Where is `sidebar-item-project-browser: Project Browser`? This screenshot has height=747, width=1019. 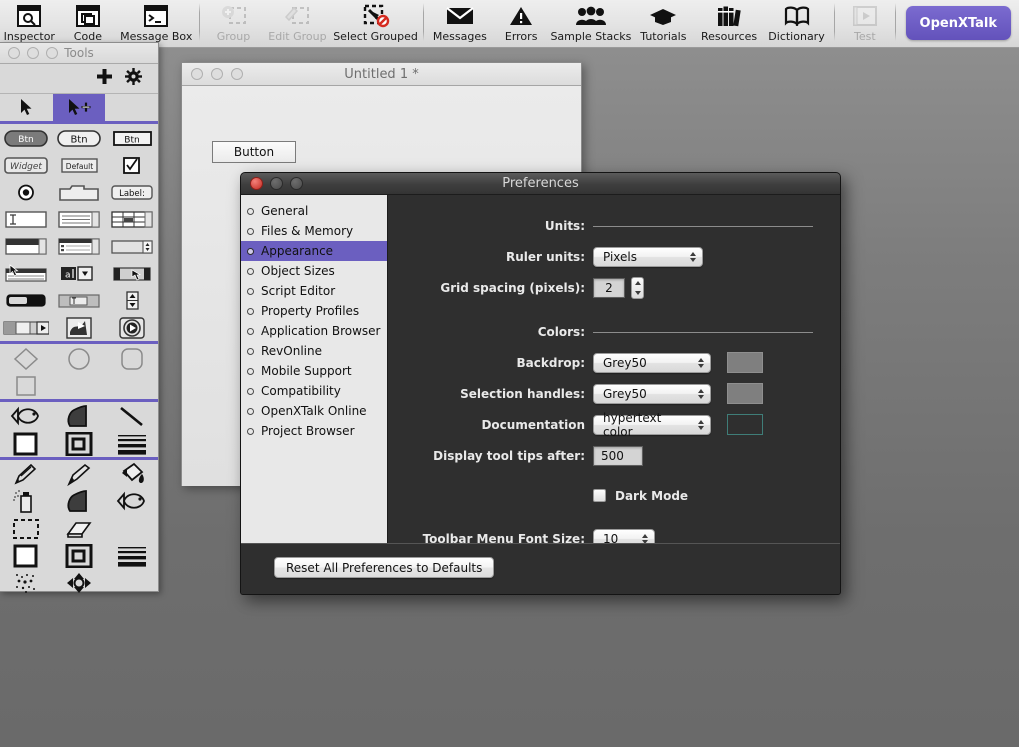
sidebar-item-project-browser: Project Browser is located at coordinates (314, 431).